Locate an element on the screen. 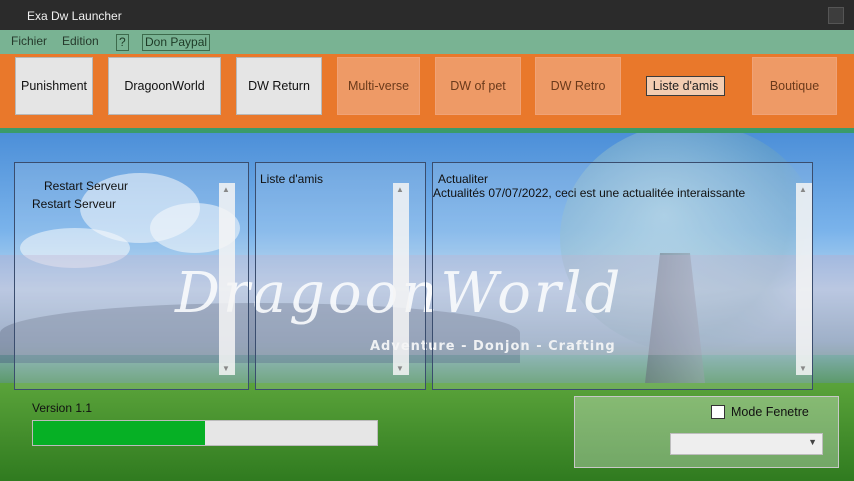 This screenshot has height=481, width=854. chevron-down-icon: ▼ is located at coordinates (812, 442).